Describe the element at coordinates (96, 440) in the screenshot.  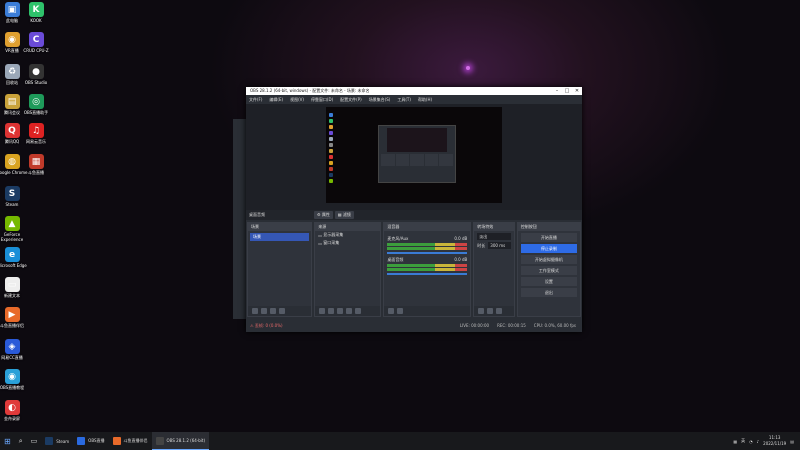
I see `taskbar-app-label: OBS直播` at that location.